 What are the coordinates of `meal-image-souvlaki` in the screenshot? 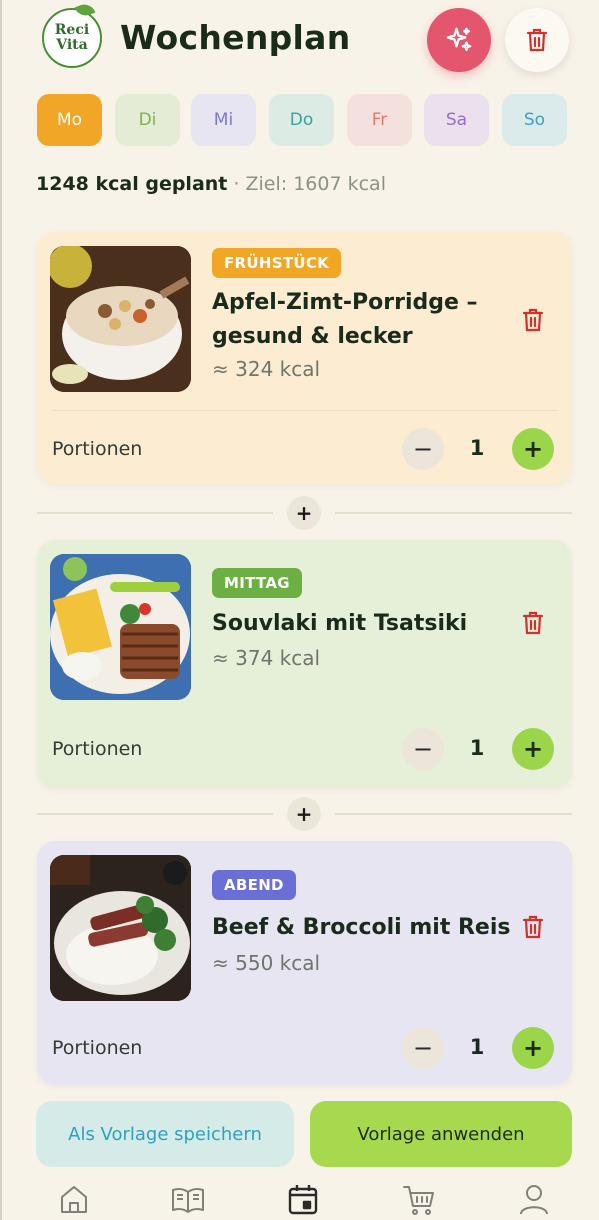 It's located at (120, 627).